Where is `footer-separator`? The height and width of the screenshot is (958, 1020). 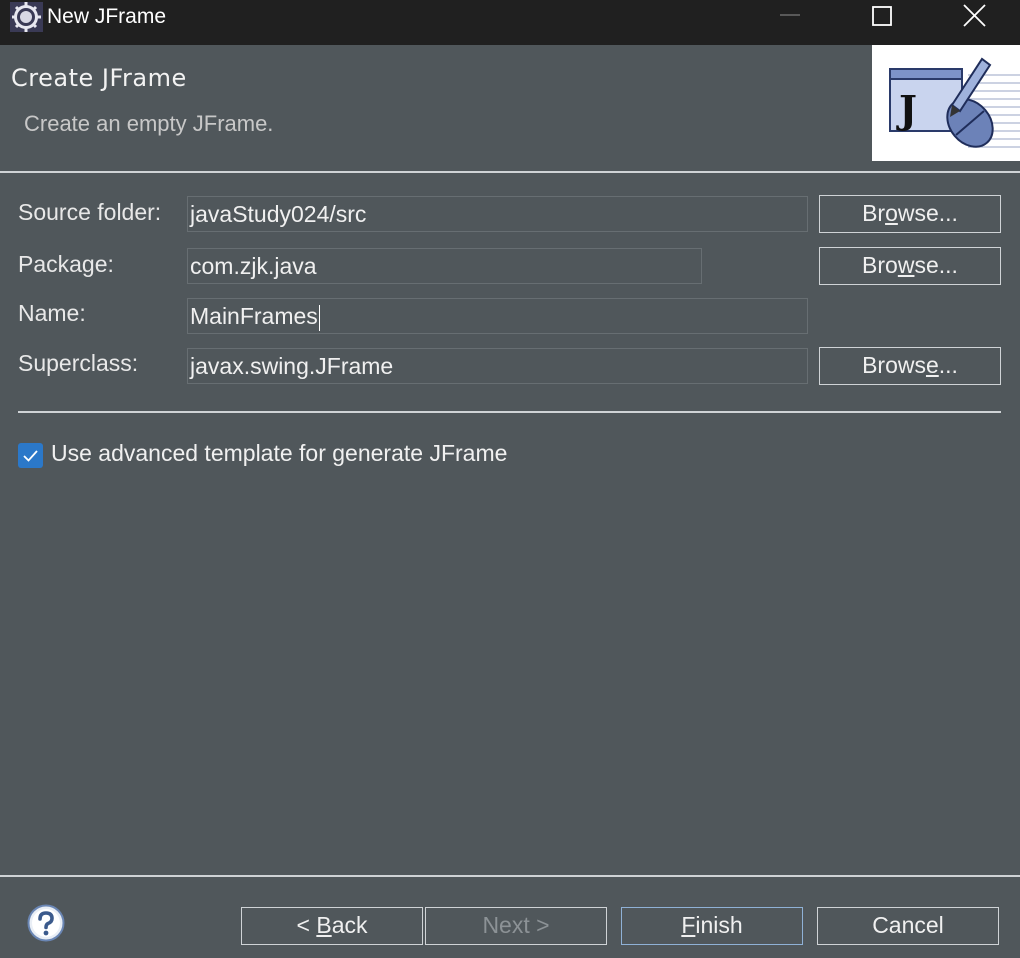 footer-separator is located at coordinates (510, 876).